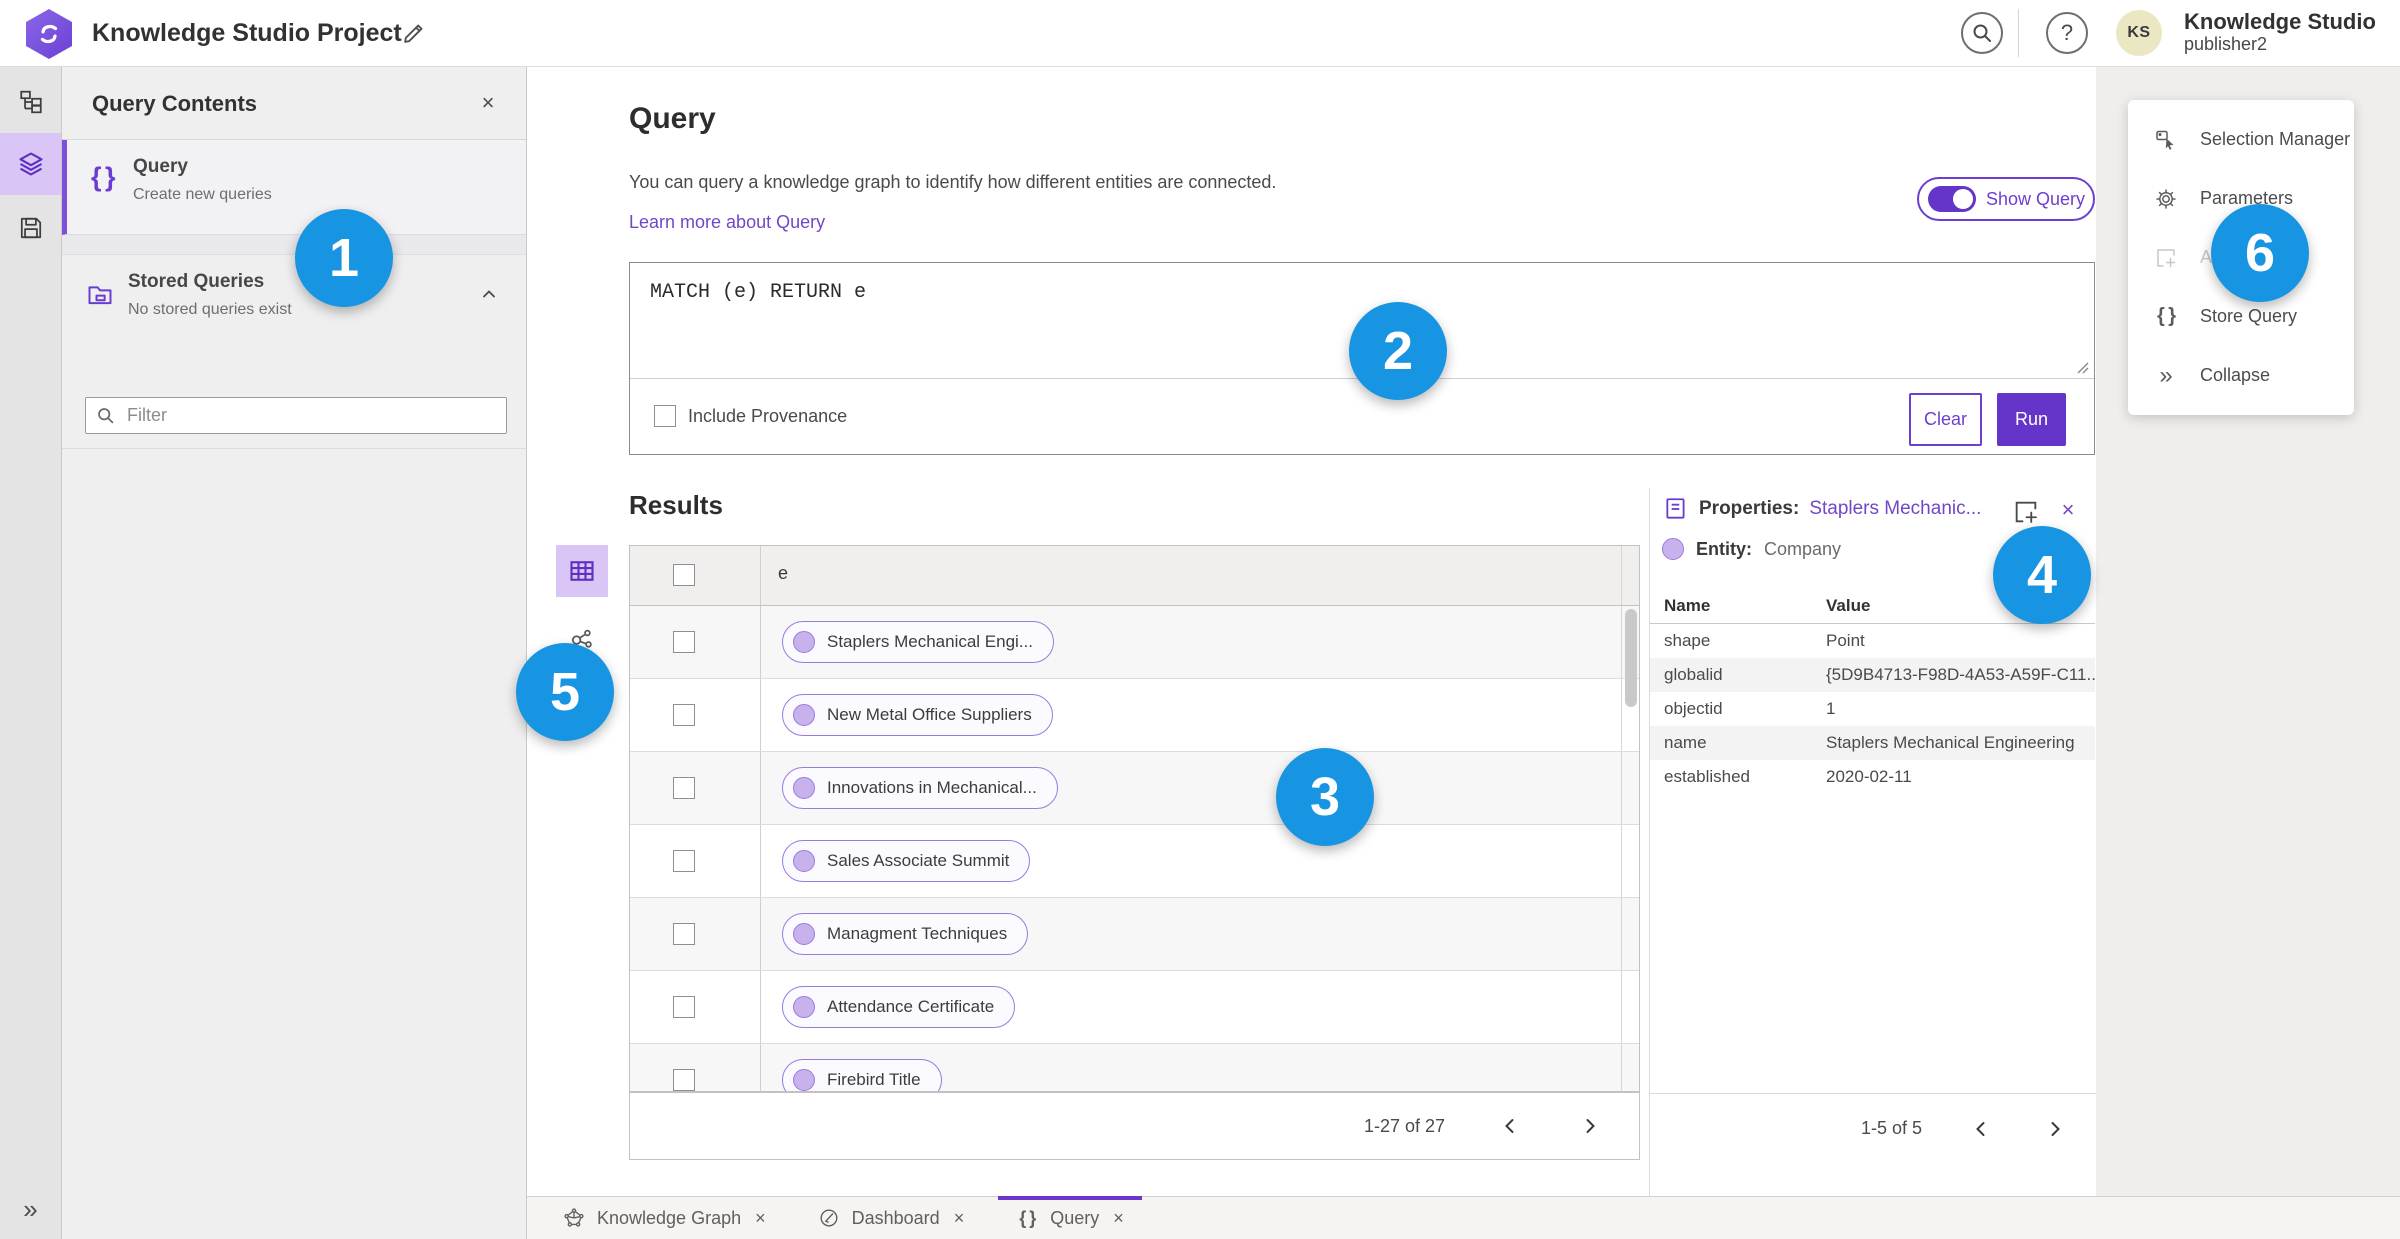 The width and height of the screenshot is (2400, 1239). I want to click on query-text-input: MATCH (e) RETURN e, so click(758, 292).